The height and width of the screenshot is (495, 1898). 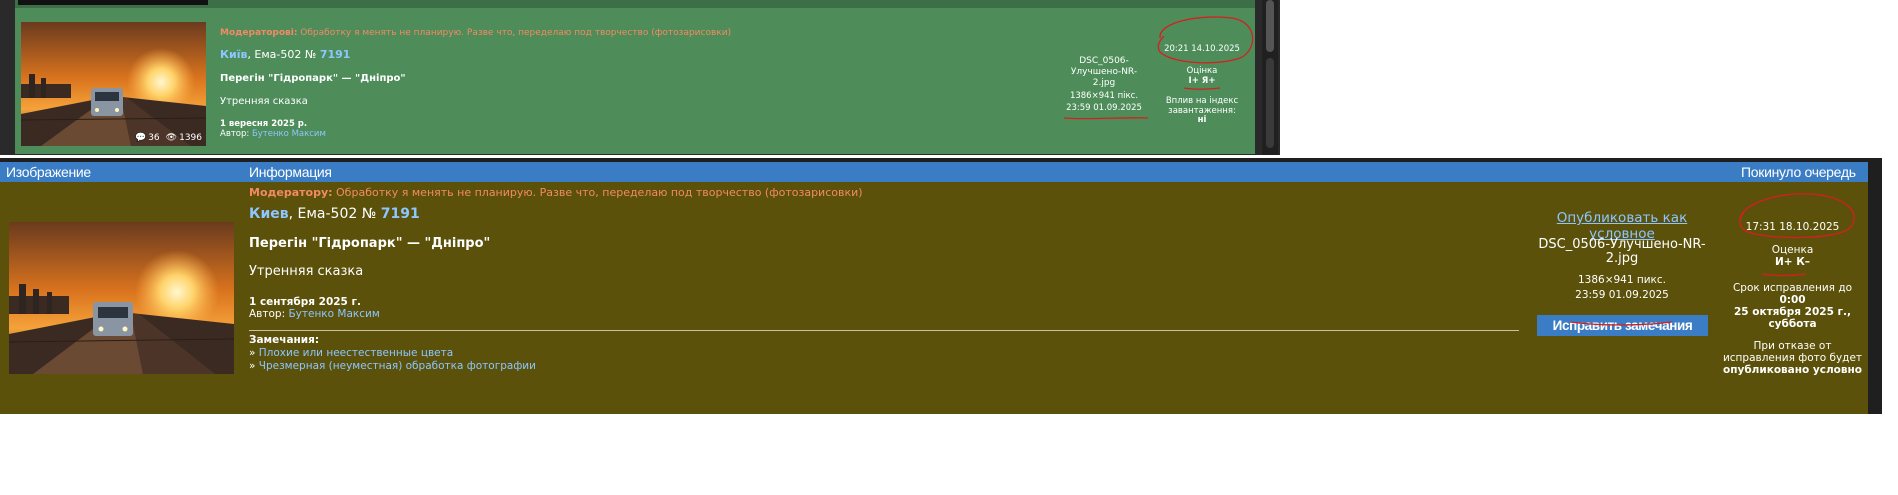 I want to click on photo-thumbnail, so click(x=121, y=298).